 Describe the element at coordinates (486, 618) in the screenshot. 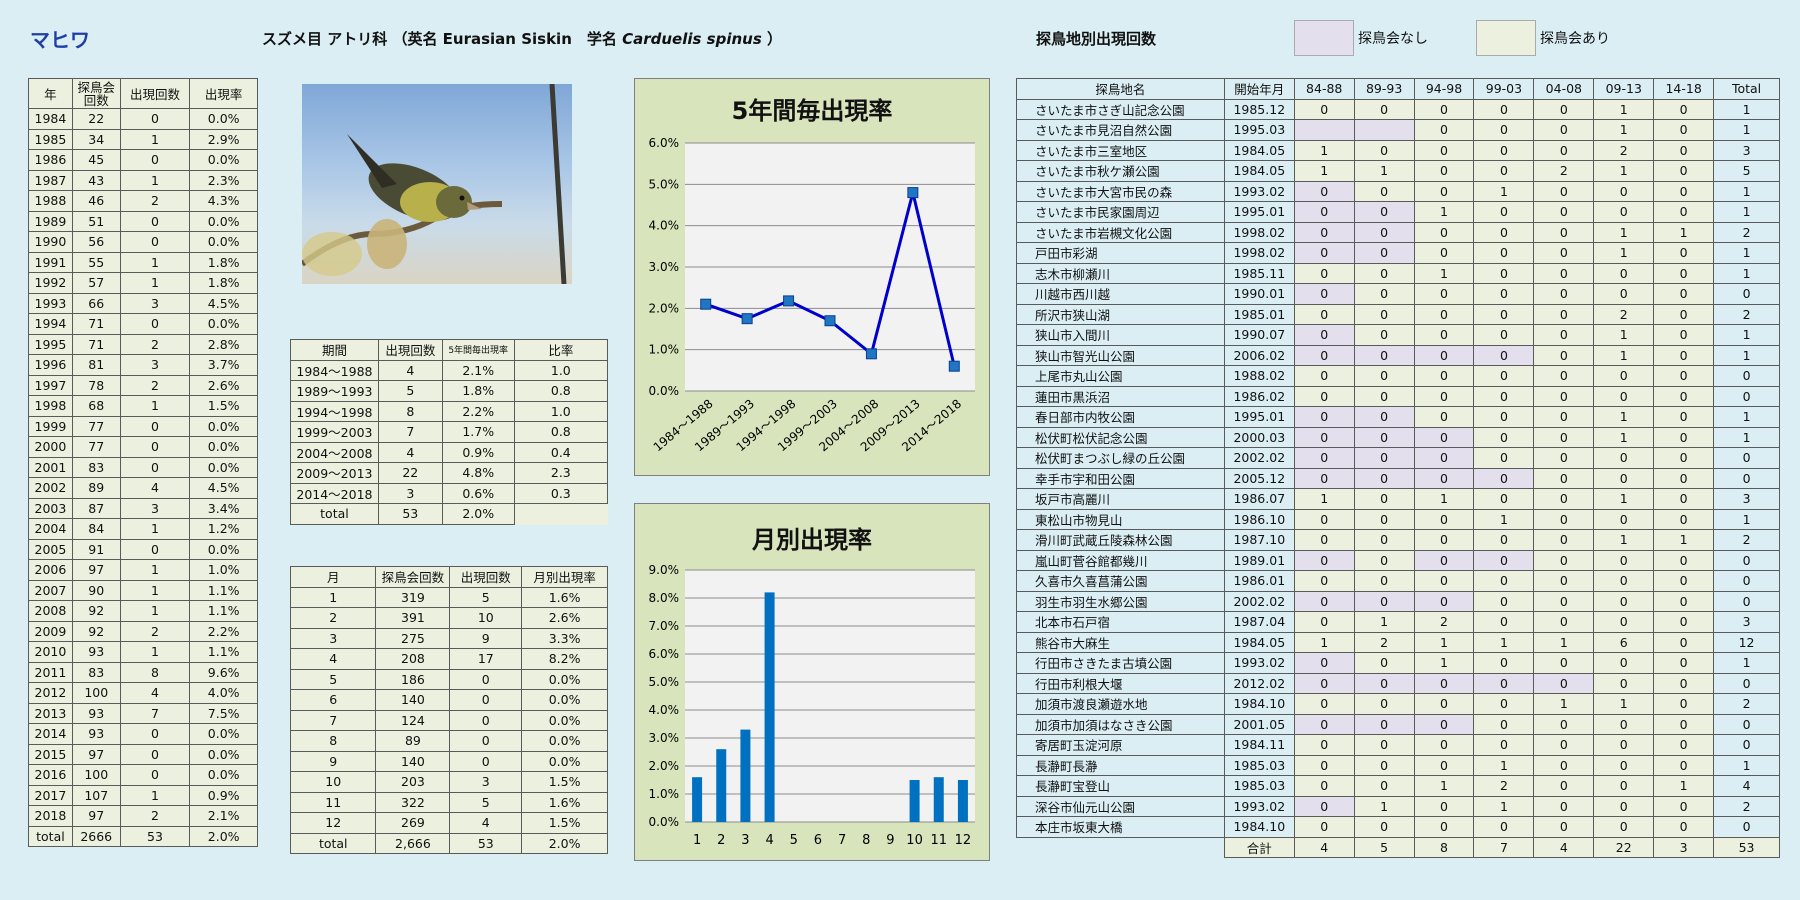

I see `monthly-cell: 10` at that location.